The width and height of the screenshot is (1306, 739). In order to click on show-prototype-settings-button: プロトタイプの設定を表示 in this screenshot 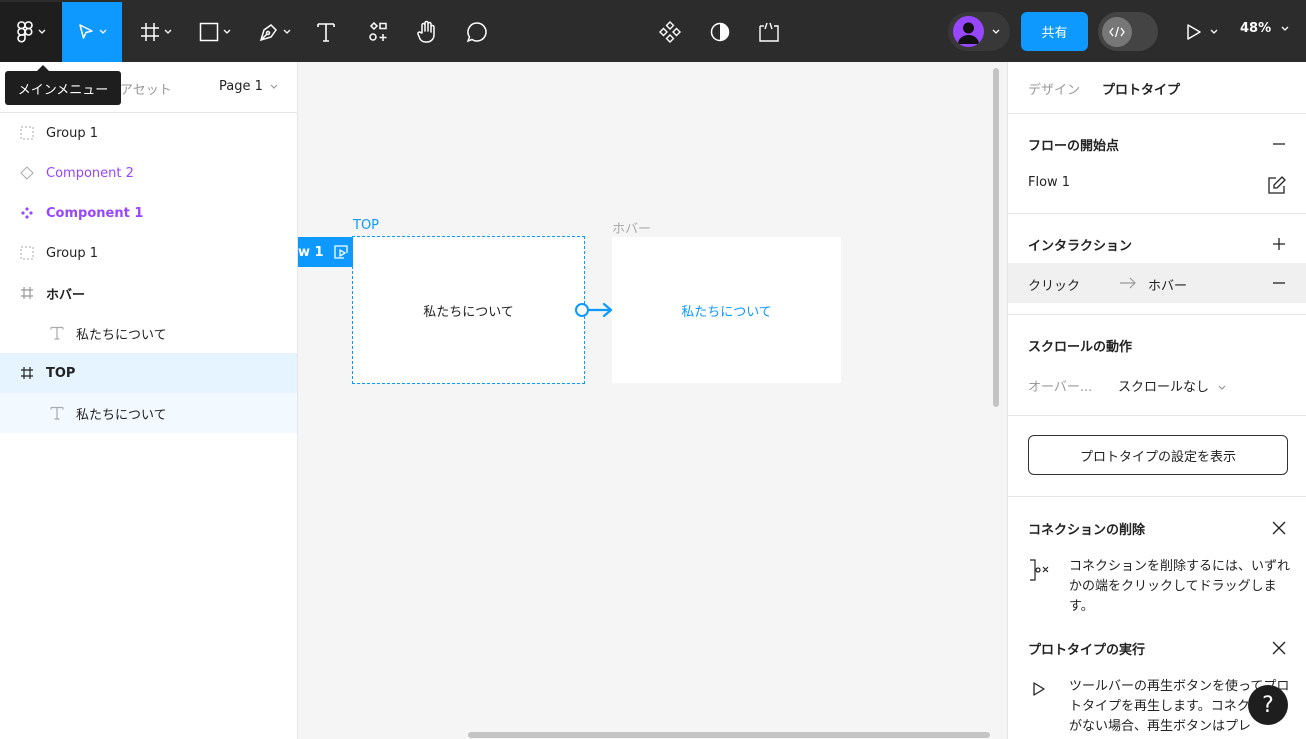, I will do `click(1158, 455)`.